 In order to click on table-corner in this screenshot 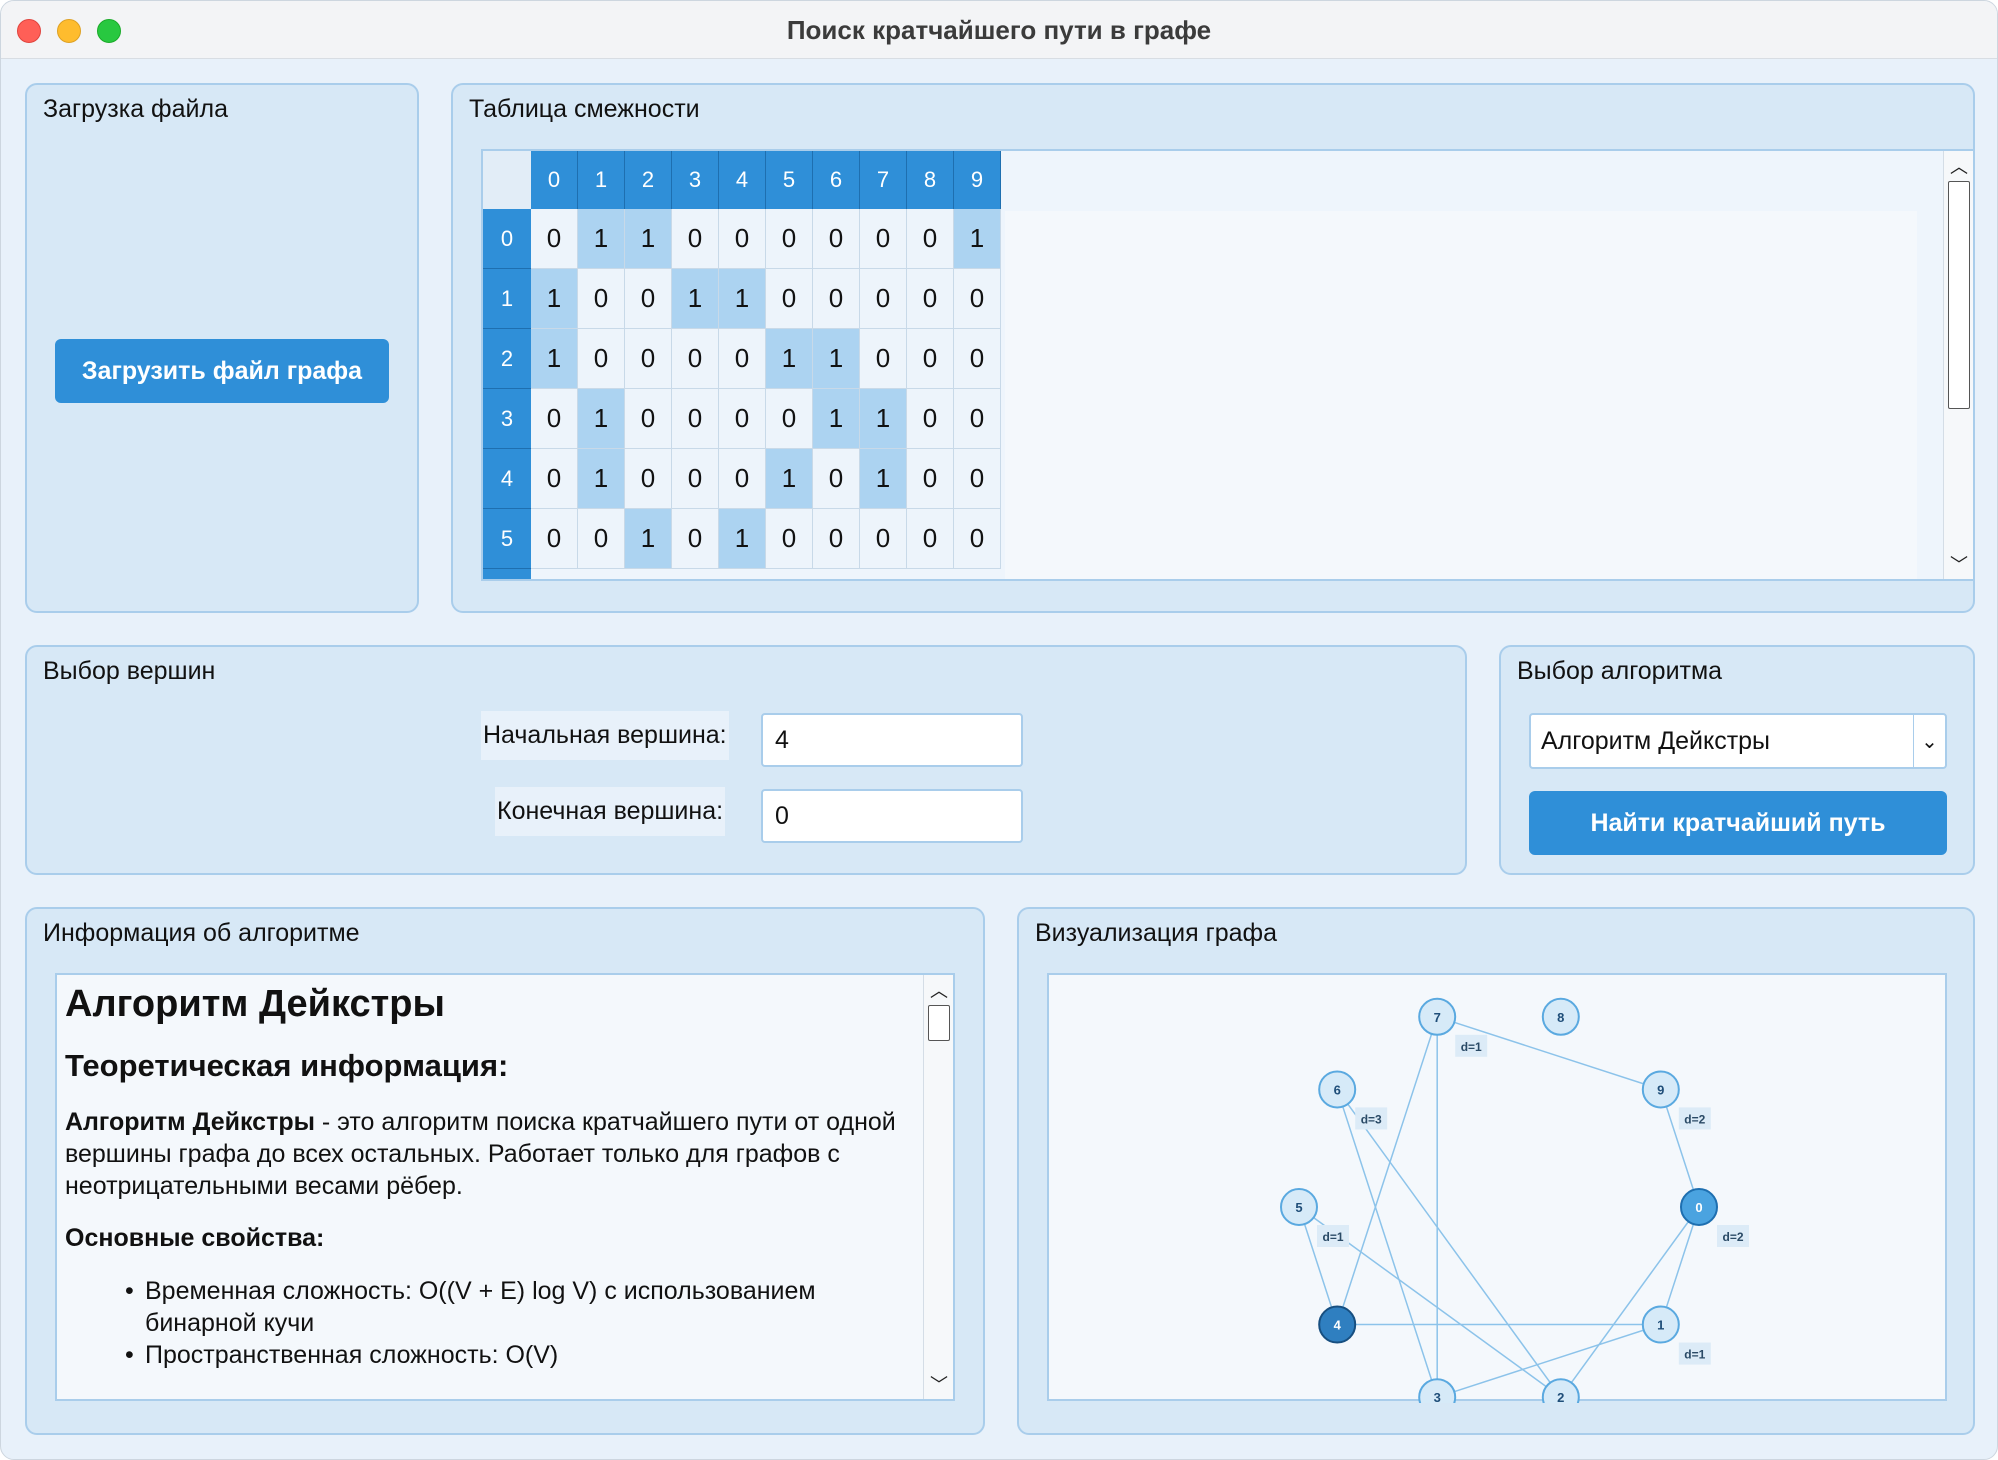, I will do `click(507, 180)`.